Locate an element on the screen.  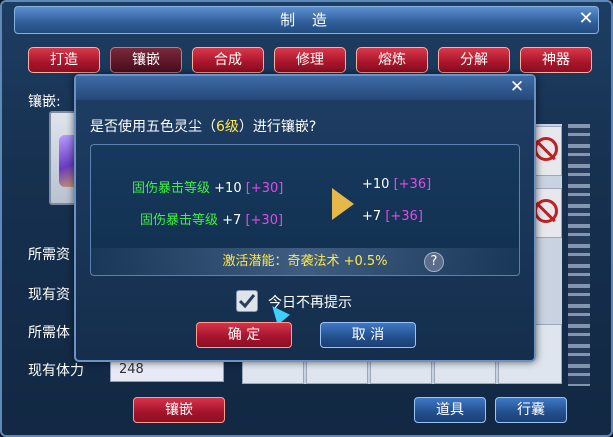
required-resource-label: 所需资 is located at coordinates (49, 255).